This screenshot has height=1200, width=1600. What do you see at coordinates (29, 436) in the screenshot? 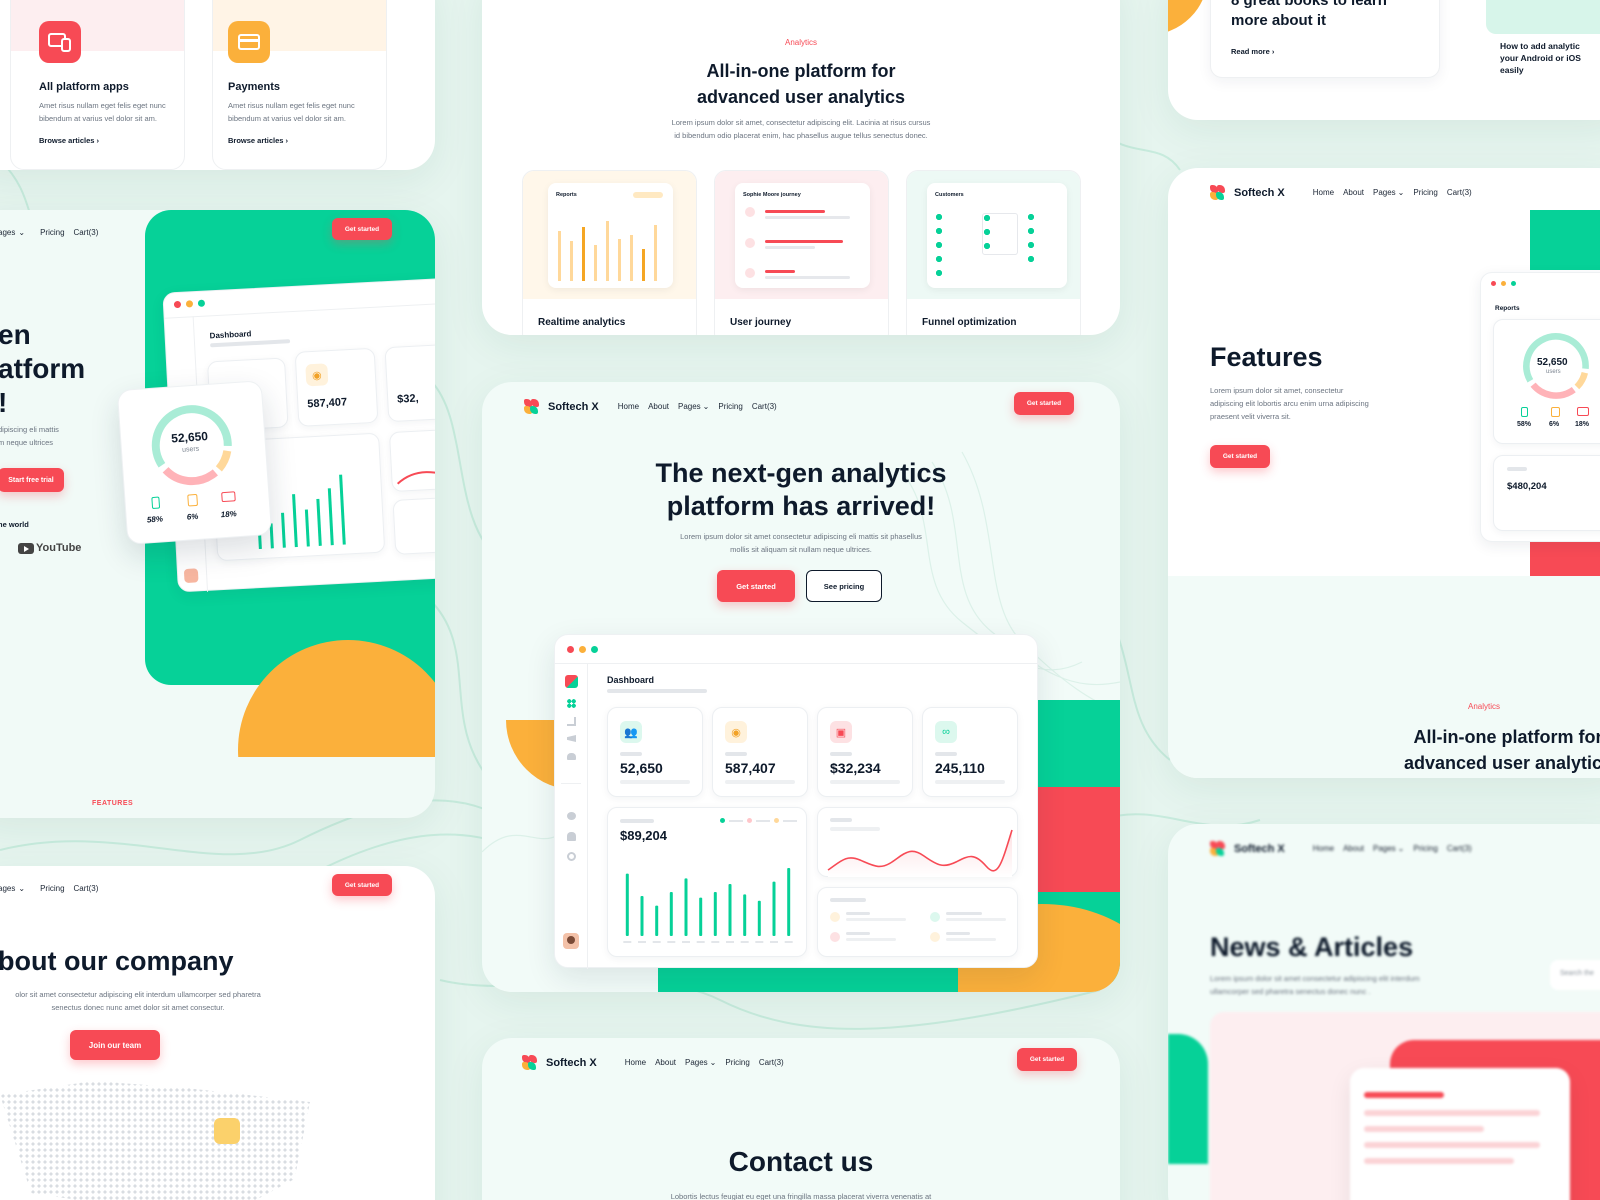
I see `hero-text: dipiscing eli mattis m neque ultrices` at bounding box center [29, 436].